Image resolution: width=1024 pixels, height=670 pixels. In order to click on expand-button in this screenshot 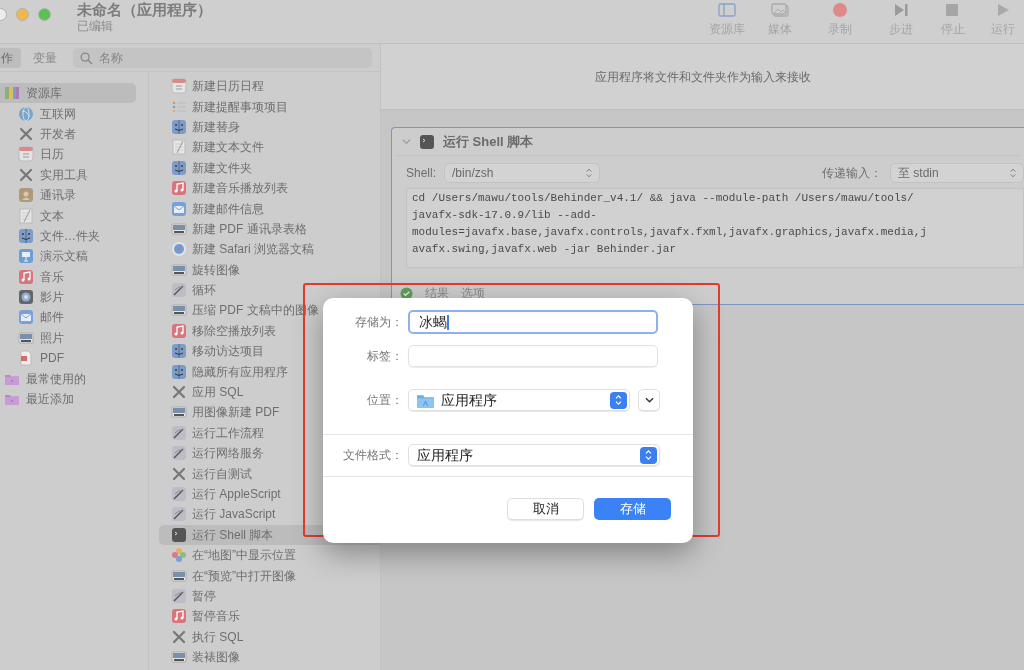, I will do `click(649, 400)`.